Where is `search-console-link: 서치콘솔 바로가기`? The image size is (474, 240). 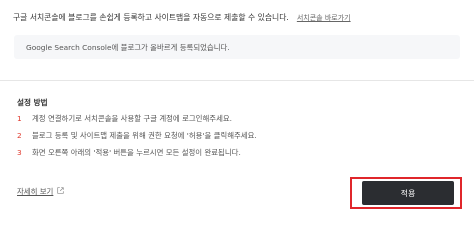 search-console-link: 서치콘솔 바로가기 is located at coordinates (324, 18).